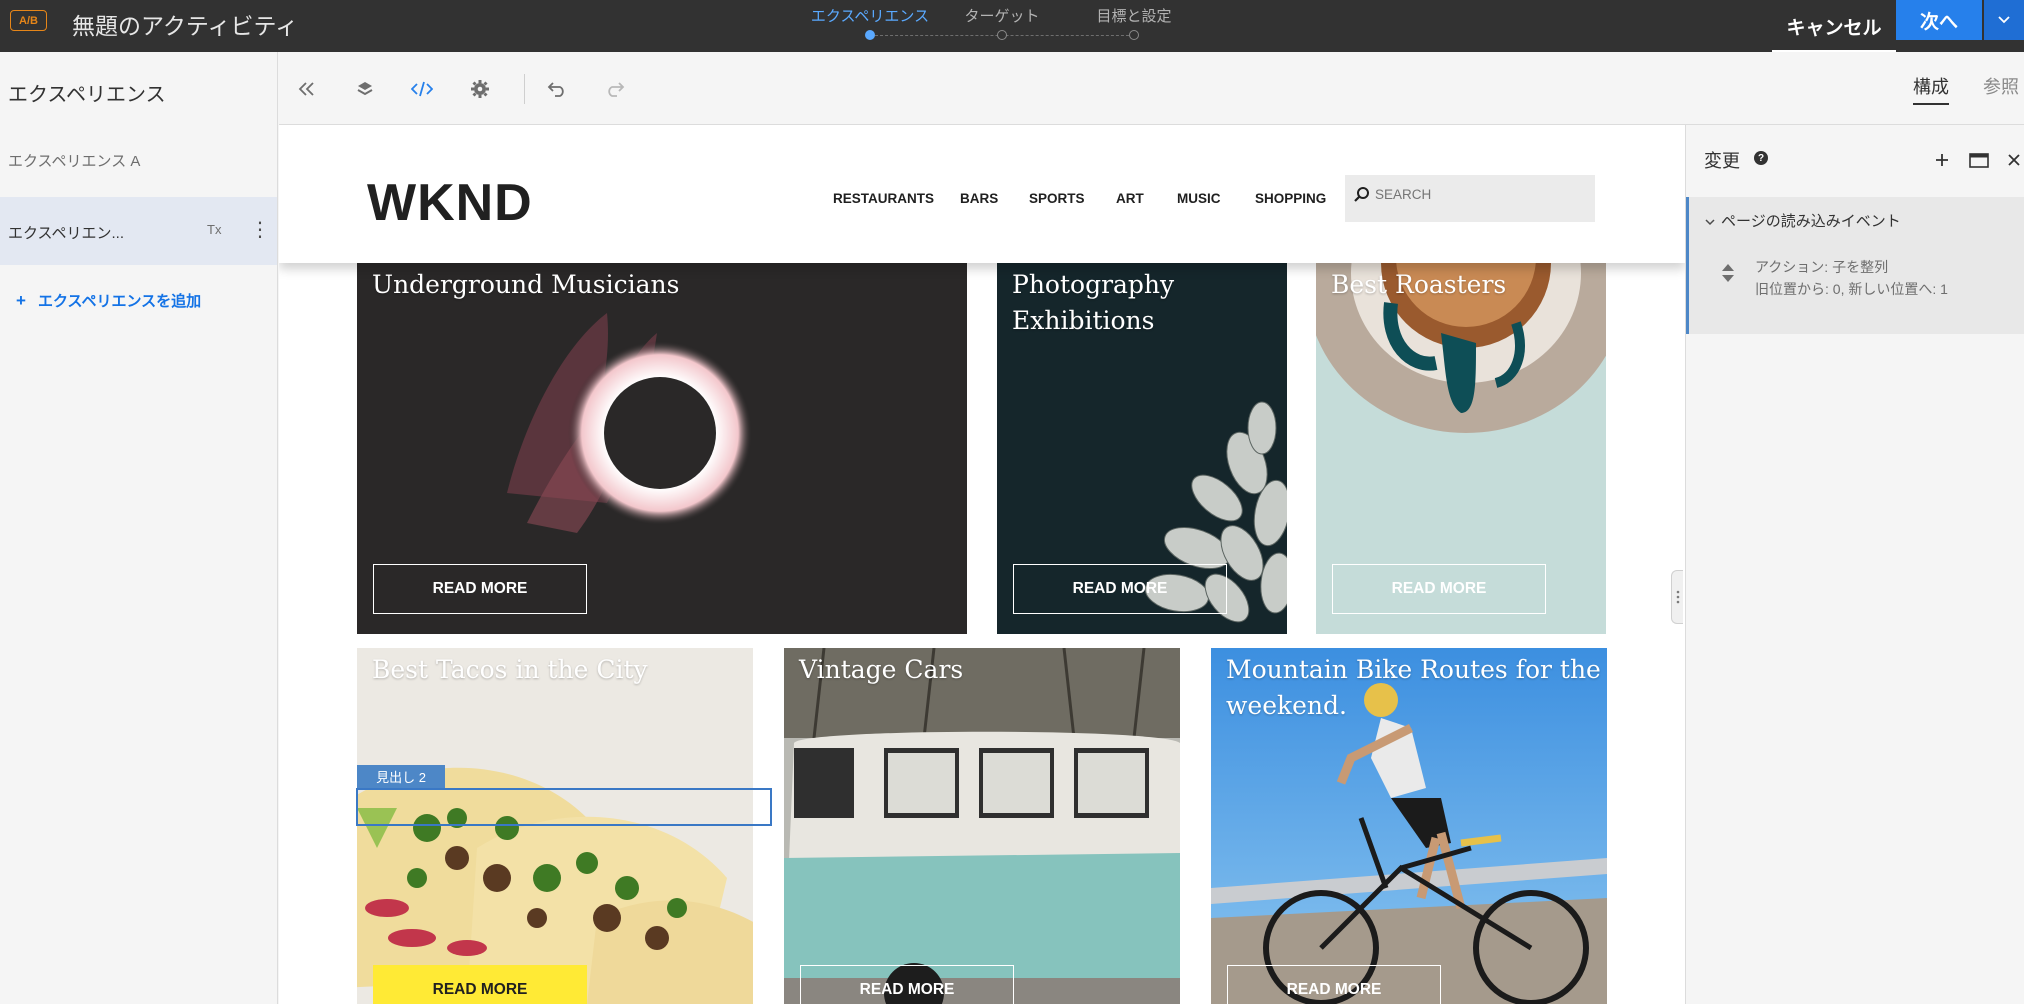  Describe the element at coordinates (1761, 158) in the screenshot. I see `help-icon: ?` at that location.